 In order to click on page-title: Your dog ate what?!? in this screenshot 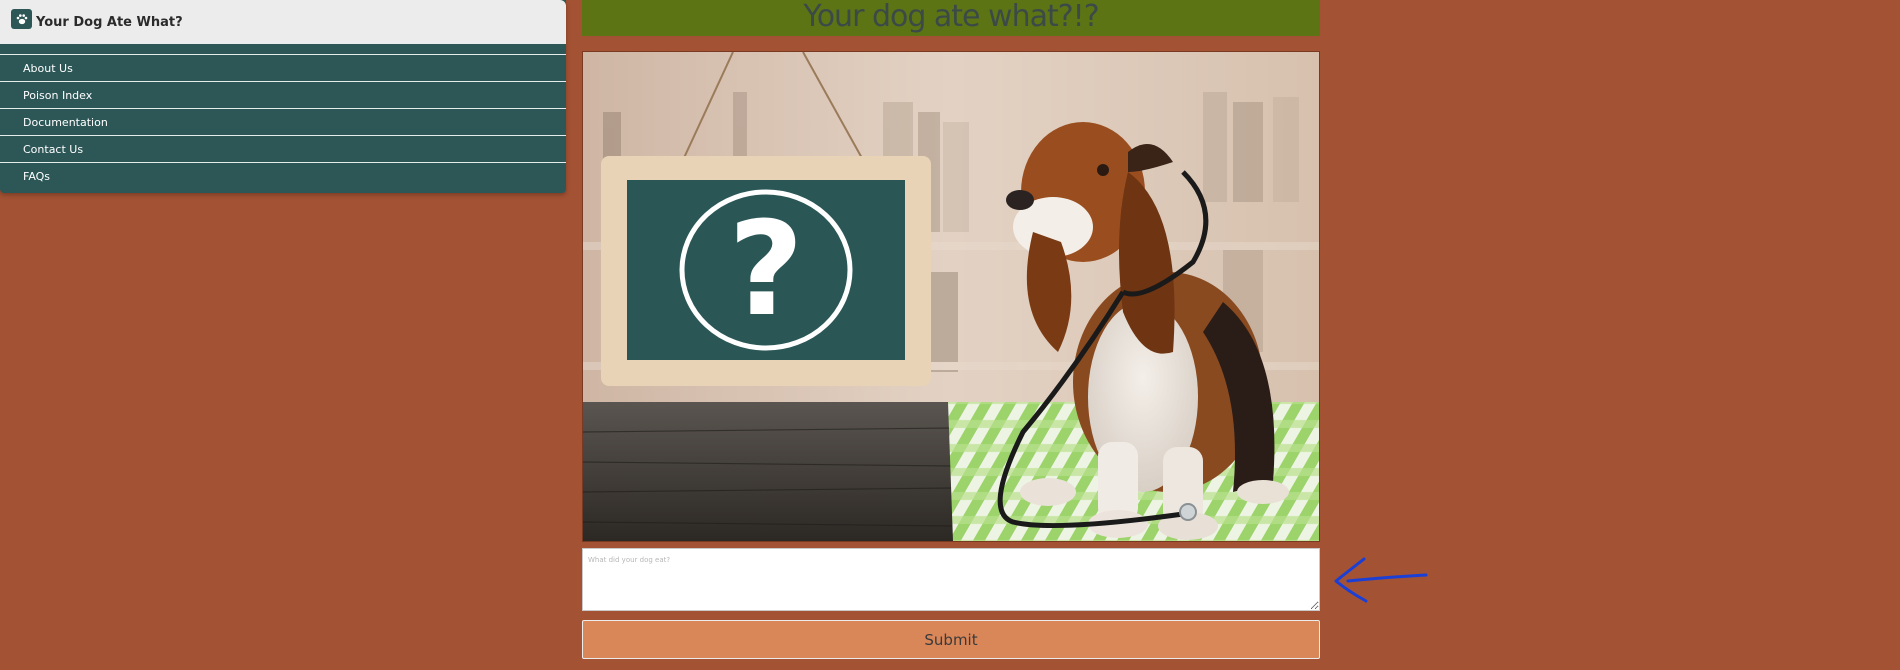, I will do `click(951, 17)`.